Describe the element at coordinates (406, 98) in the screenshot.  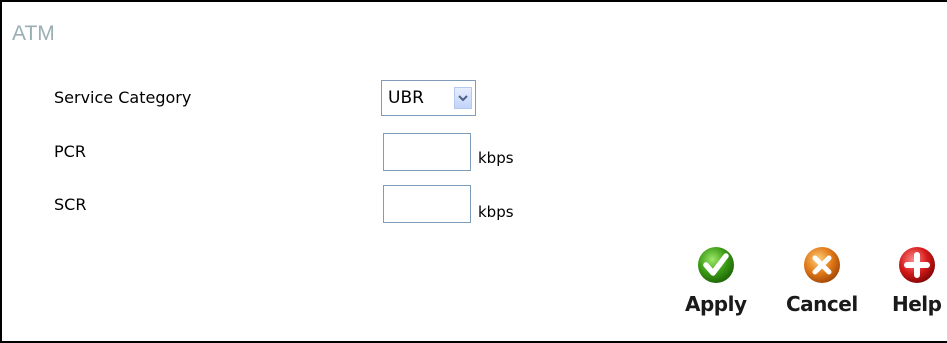
I see `service-category-value: UBR` at that location.